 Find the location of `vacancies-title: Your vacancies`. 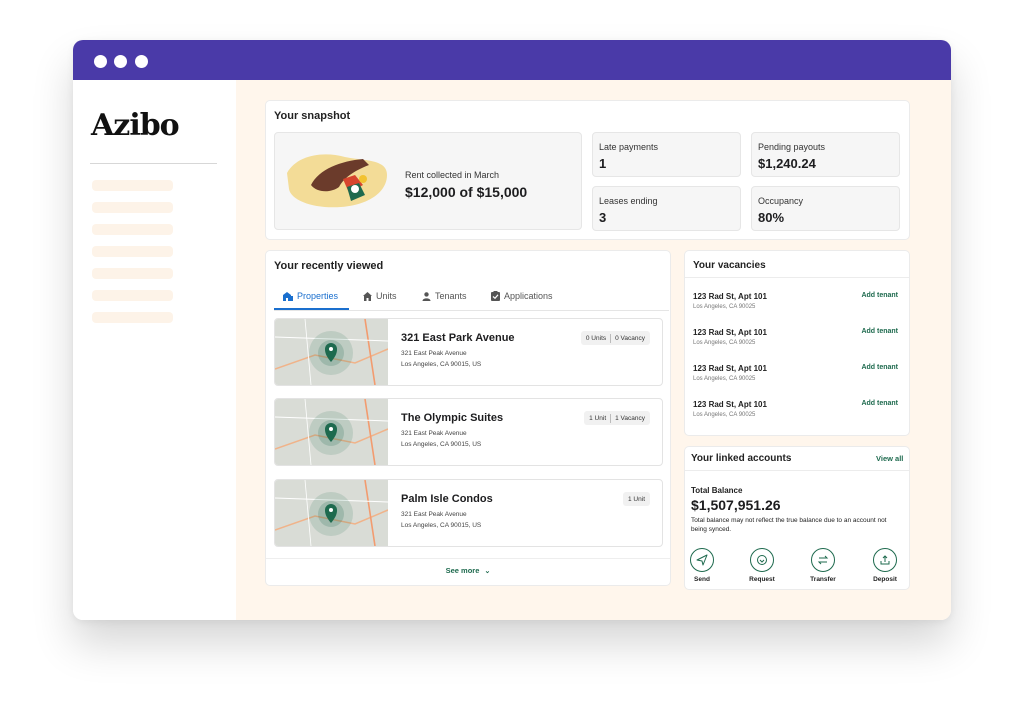

vacancies-title: Your vacancies is located at coordinates (729, 265).